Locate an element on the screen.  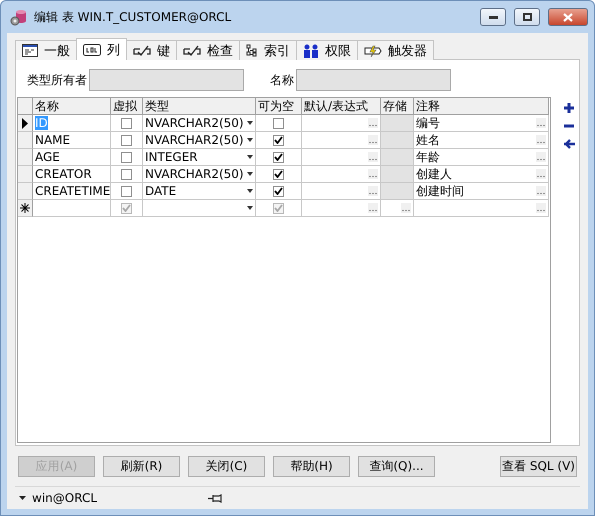
window-title: 编辑 表 WIN.T_CUSTOMER@ORCL is located at coordinates (133, 17).